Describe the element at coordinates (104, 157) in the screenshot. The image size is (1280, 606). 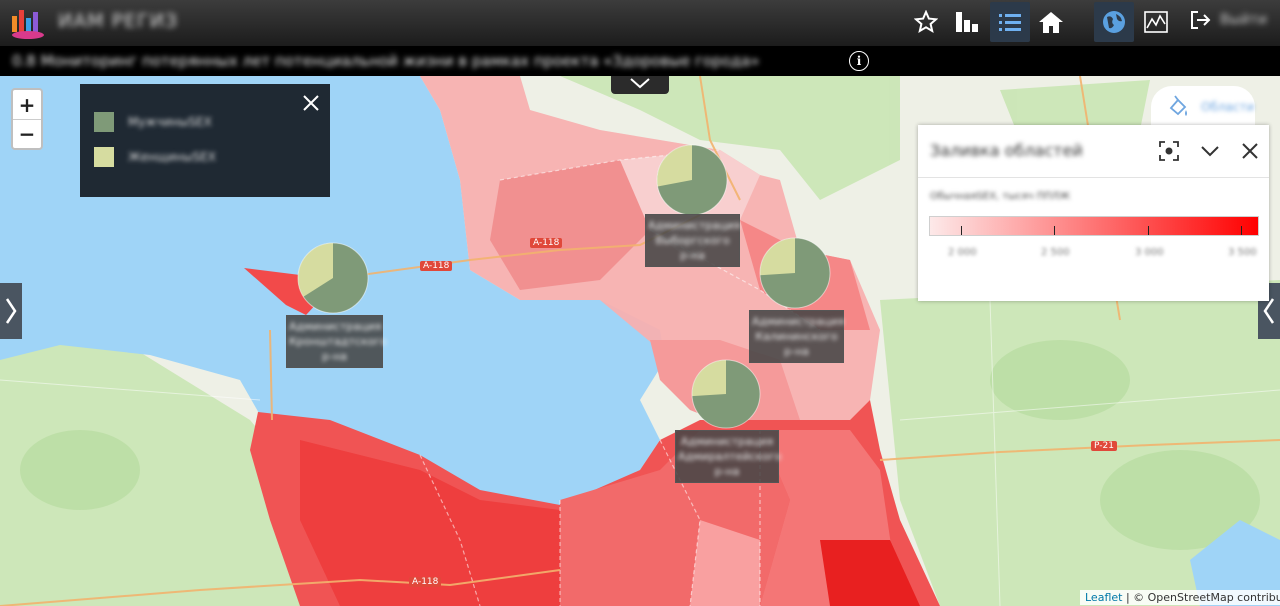
I see `legend-swatch-female` at that location.